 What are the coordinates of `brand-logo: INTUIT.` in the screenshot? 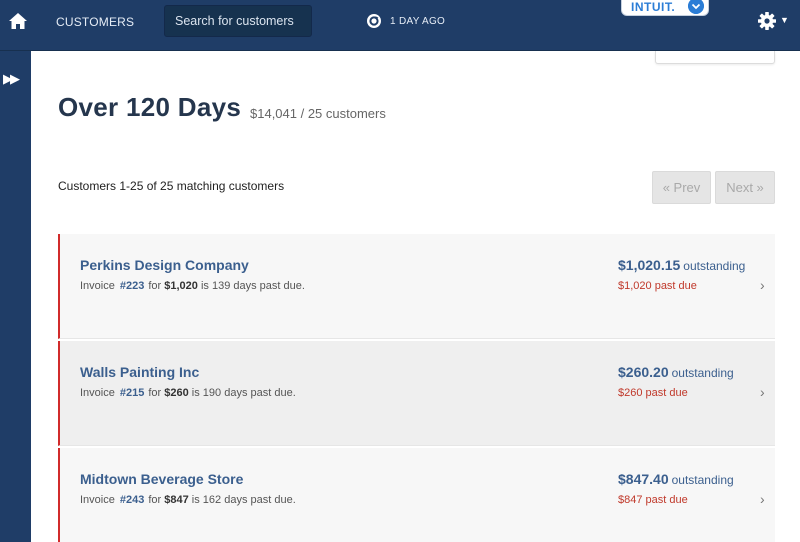 It's located at (653, 7).